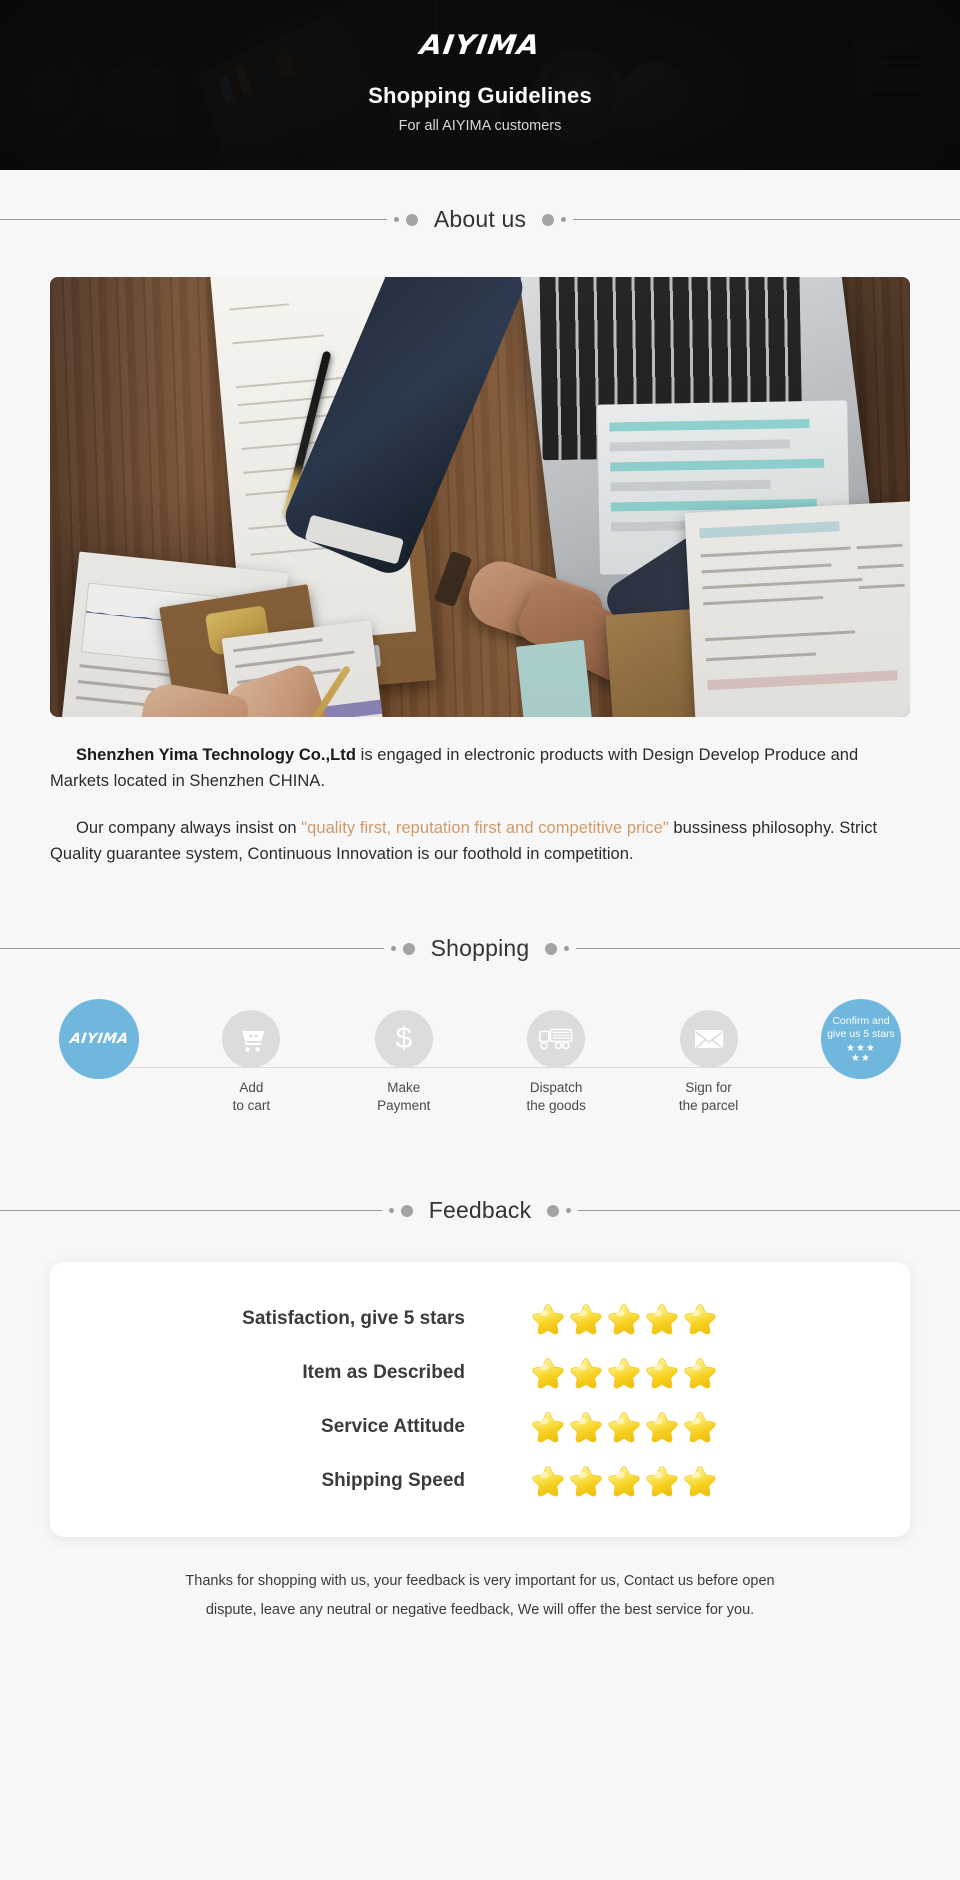 This screenshot has width=960, height=1880. What do you see at coordinates (480, 45) in the screenshot?
I see `brand-logo: AIYIMA` at bounding box center [480, 45].